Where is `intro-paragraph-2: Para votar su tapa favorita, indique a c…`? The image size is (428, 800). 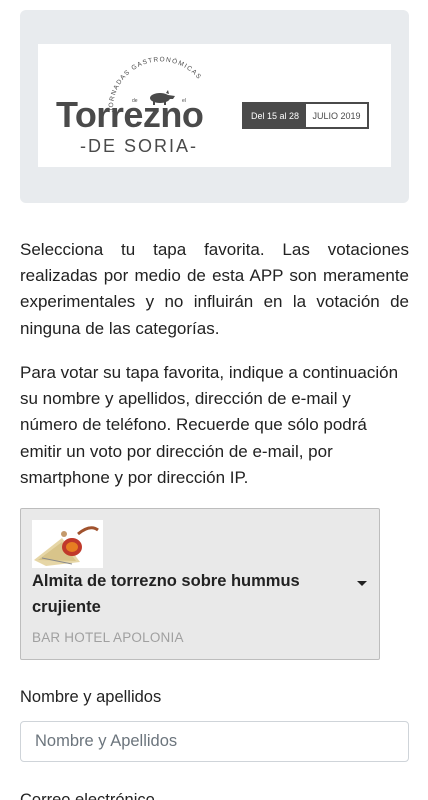
intro-paragraph-2: Para votar su tapa favorita, indique a c… is located at coordinates (209, 425).